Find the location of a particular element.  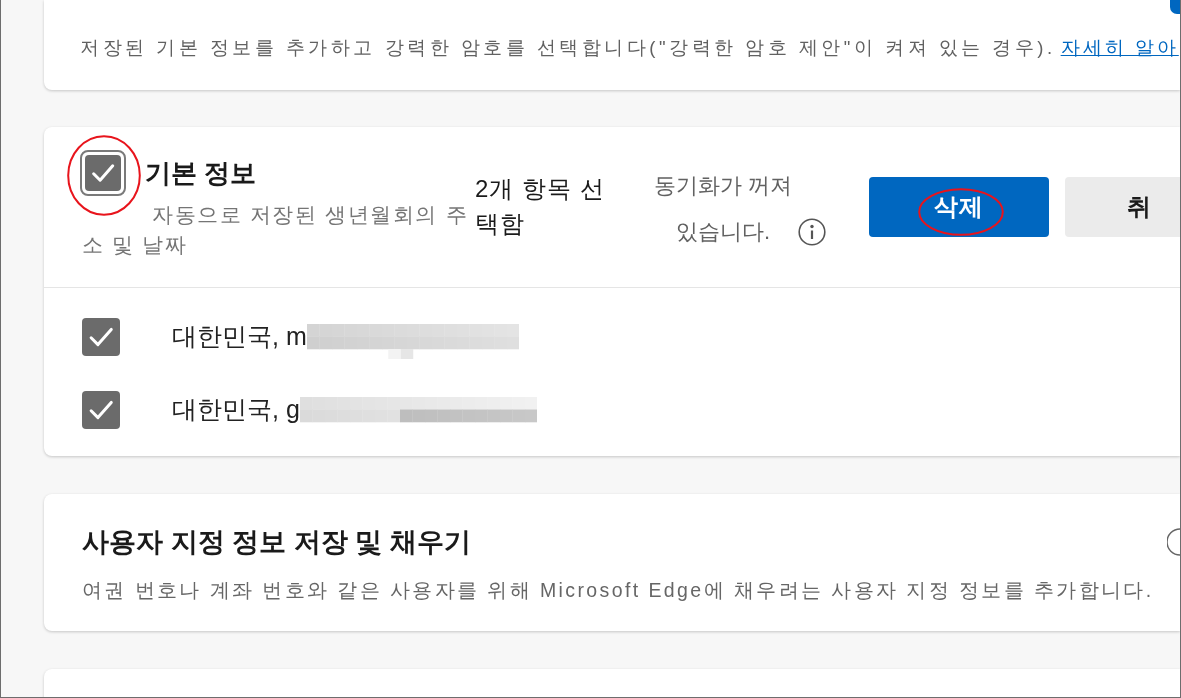

address-text: 대한민국, m is located at coordinates (239, 336).